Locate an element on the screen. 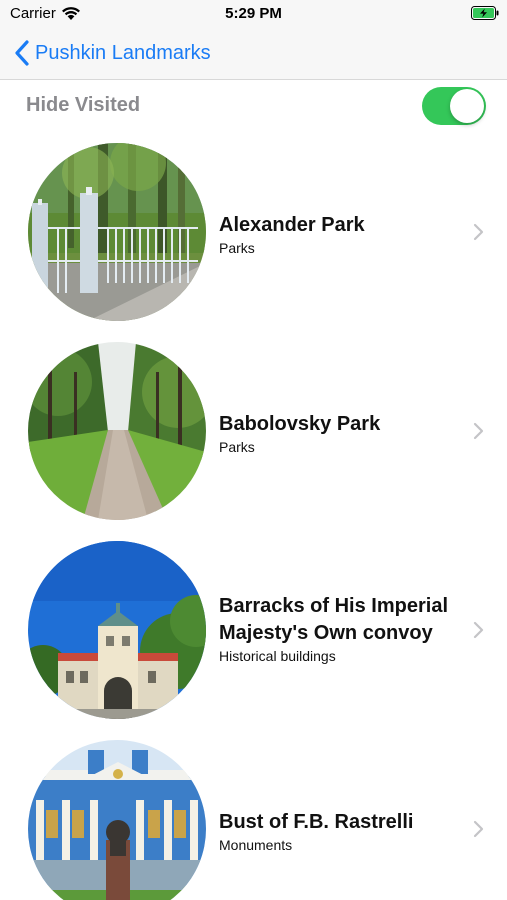  battery-charging-icon is located at coordinates (485, 13).